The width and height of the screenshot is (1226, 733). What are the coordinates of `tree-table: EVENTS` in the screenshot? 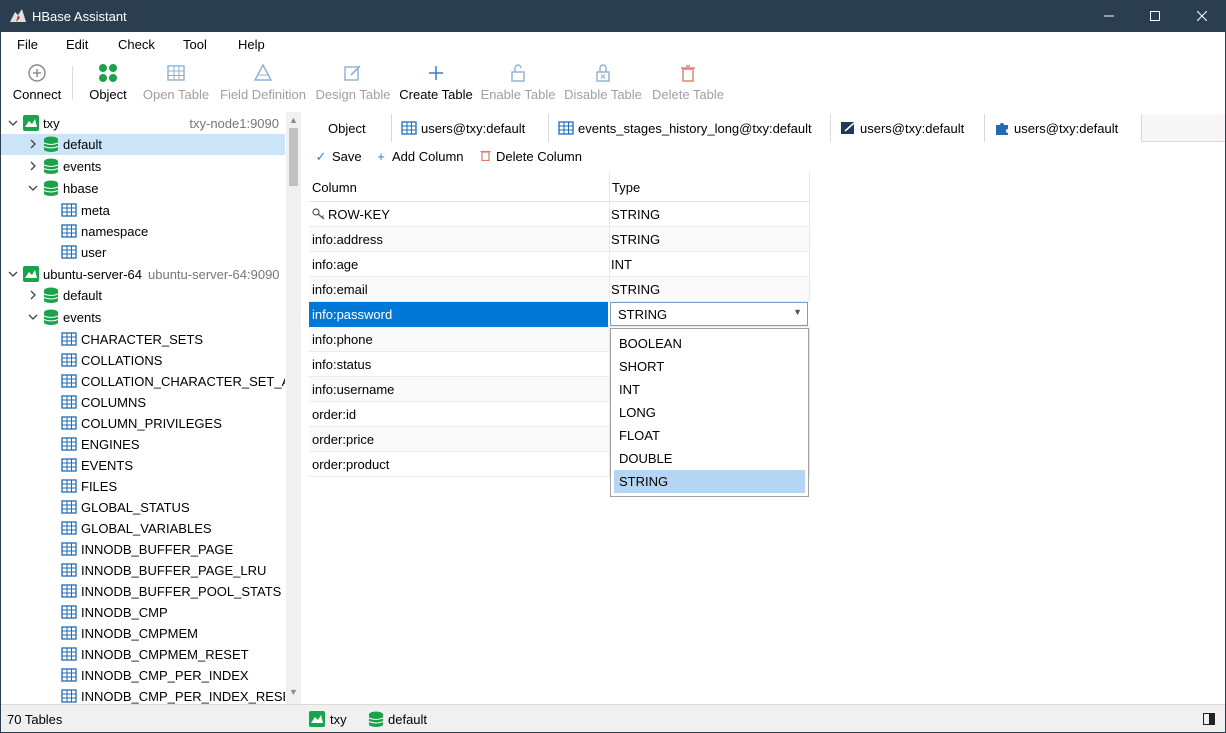 It's located at (143, 465).